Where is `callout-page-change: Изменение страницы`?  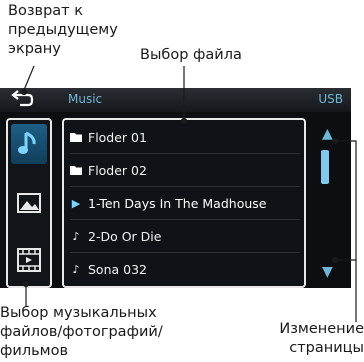
callout-page-change: Изменение страницы is located at coordinates (311, 339).